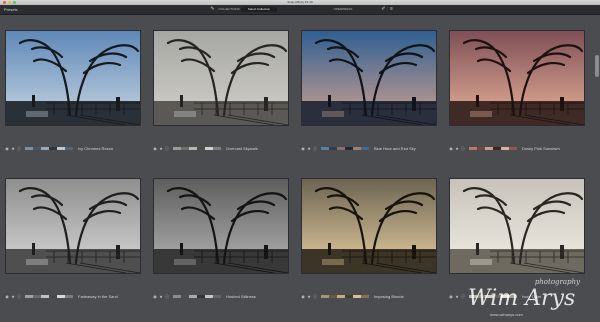 The width and height of the screenshot is (600, 322). Describe the element at coordinates (11, 9) in the screenshot. I see `panel-label: Presets` at that location.